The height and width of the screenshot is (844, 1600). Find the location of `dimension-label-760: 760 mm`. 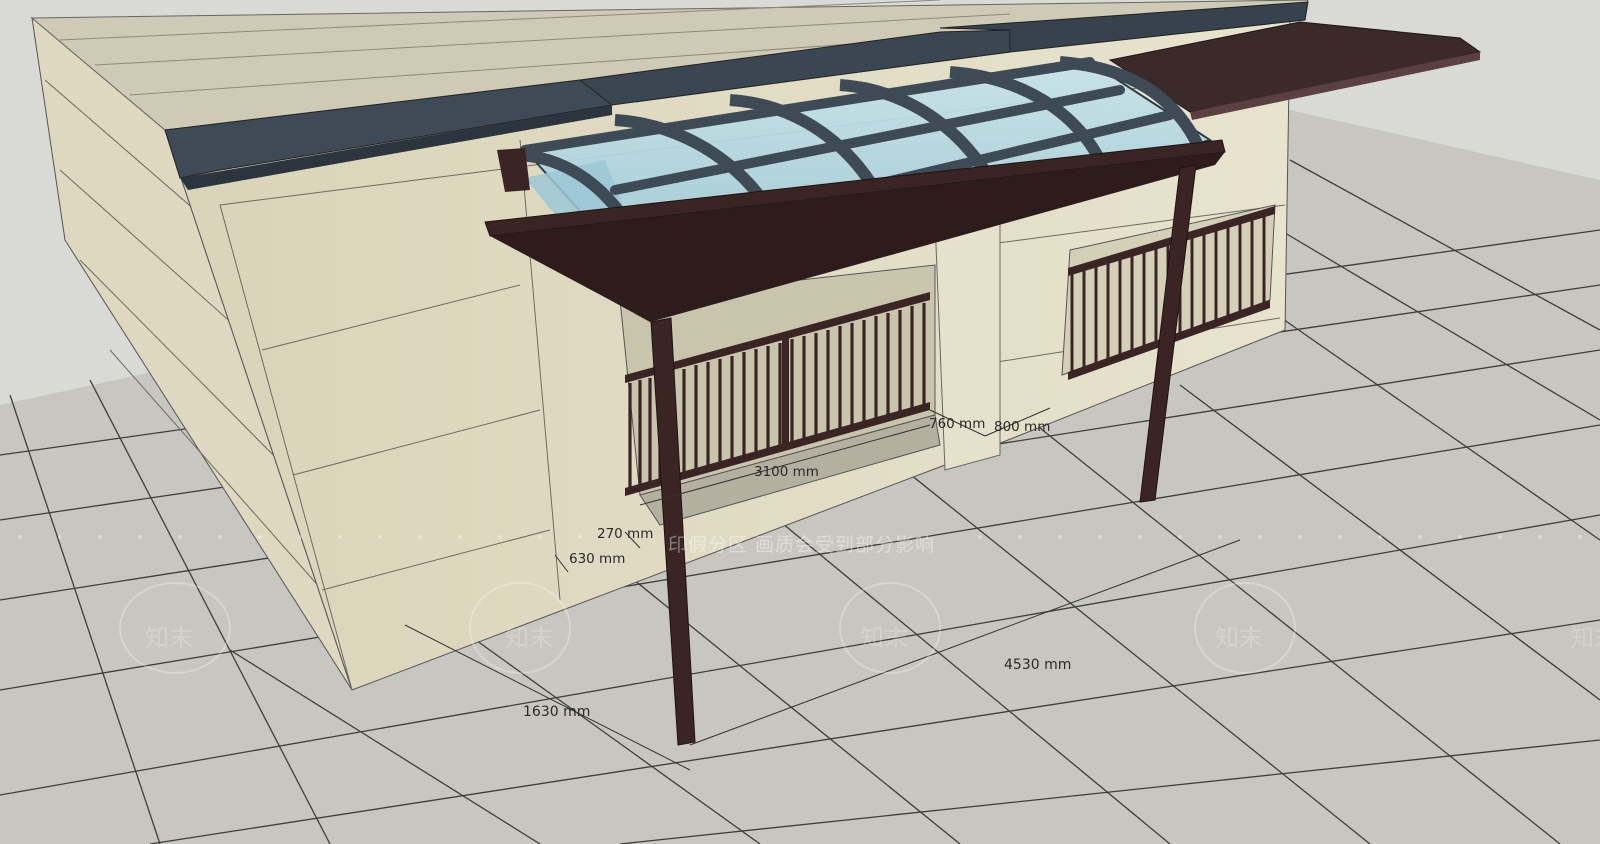

dimension-label-760: 760 mm is located at coordinates (957, 424).